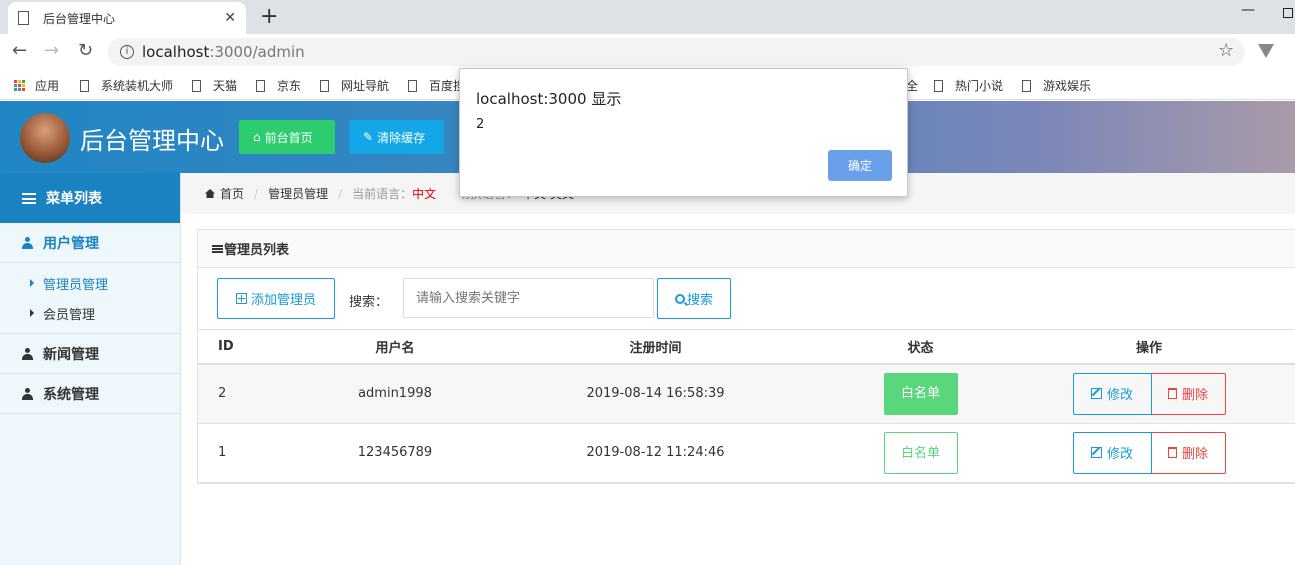  What do you see at coordinates (395, 394) in the screenshot?
I see `cell-username: admin1998` at bounding box center [395, 394].